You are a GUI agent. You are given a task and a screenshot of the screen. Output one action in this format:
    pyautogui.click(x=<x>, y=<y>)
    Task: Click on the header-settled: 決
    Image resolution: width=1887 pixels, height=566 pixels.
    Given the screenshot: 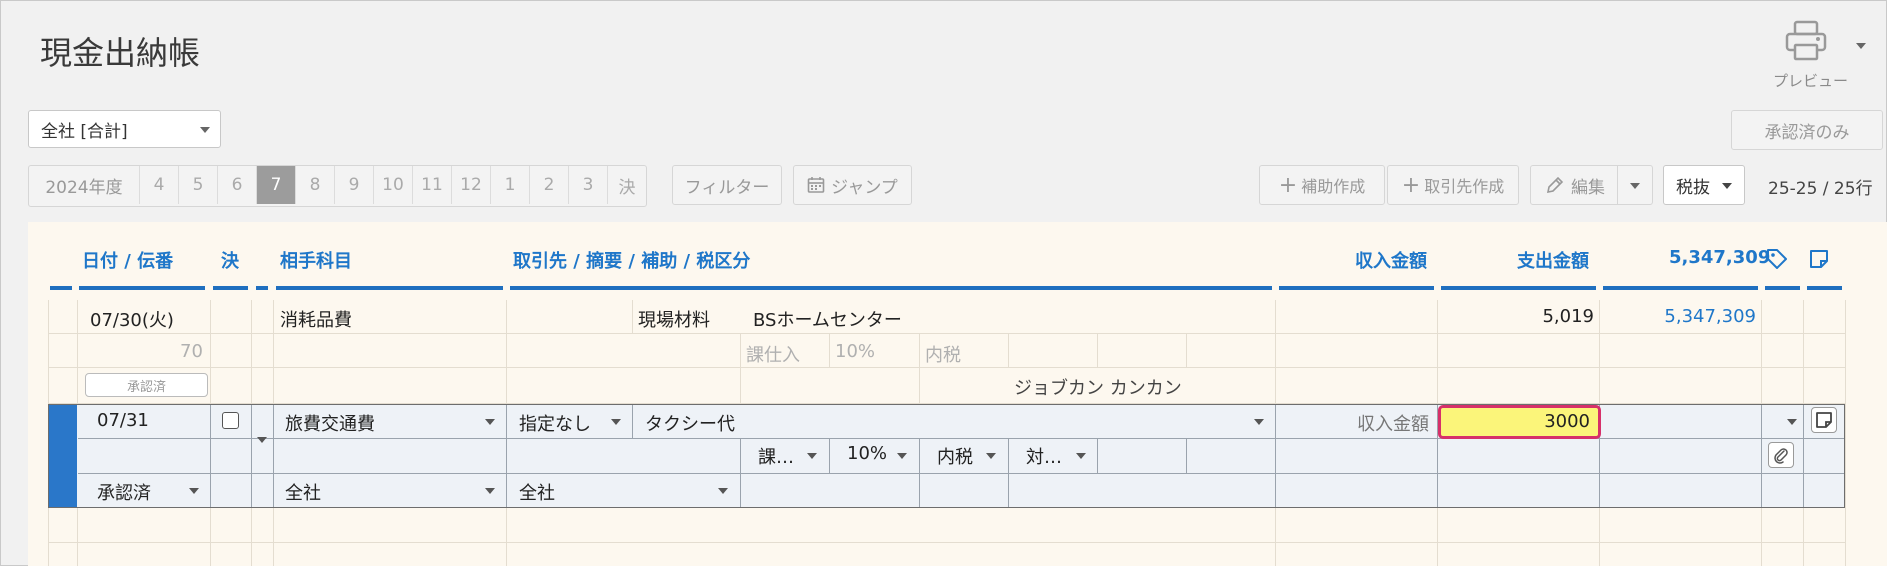 What is the action you would take?
    pyautogui.click(x=230, y=260)
    